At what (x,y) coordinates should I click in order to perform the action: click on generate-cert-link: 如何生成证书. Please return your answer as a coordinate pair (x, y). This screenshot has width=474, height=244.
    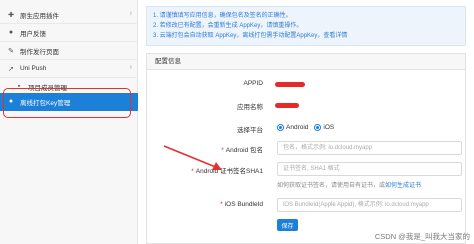
    Looking at the image, I should click on (403, 186).